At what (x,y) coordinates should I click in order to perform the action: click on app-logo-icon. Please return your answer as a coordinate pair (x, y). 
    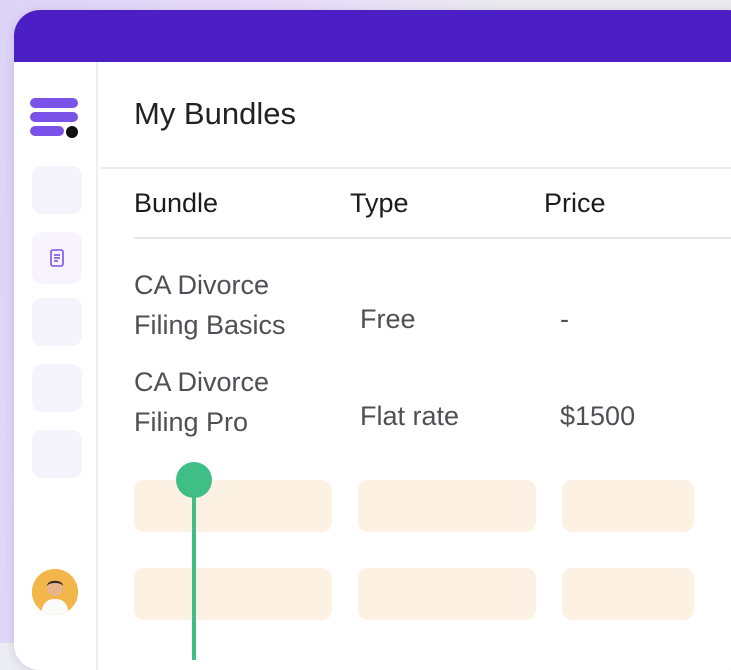
    Looking at the image, I should click on (56, 124).